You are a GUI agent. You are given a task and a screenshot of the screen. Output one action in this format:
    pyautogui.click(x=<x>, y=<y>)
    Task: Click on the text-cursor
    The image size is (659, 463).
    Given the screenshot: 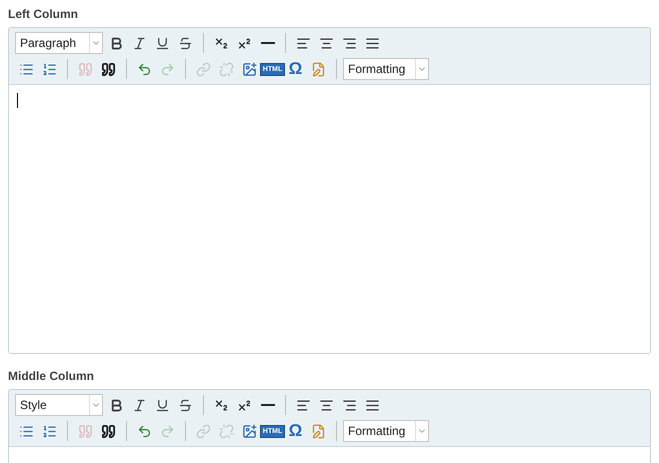 What is the action you would take?
    pyautogui.click(x=17, y=100)
    